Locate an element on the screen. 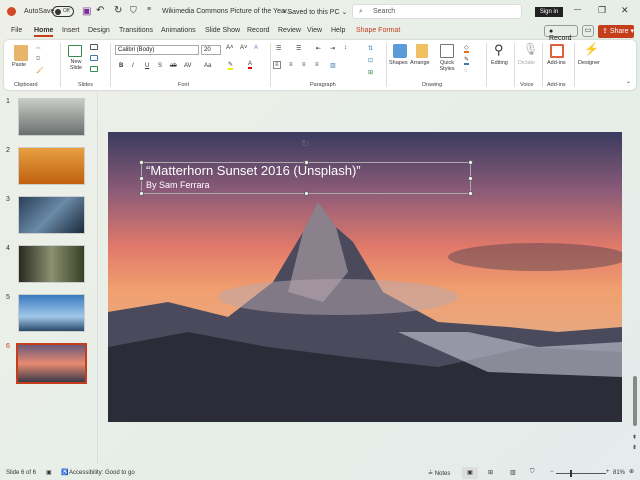 The image size is (640, 480). underline-button: U is located at coordinates (147, 66).